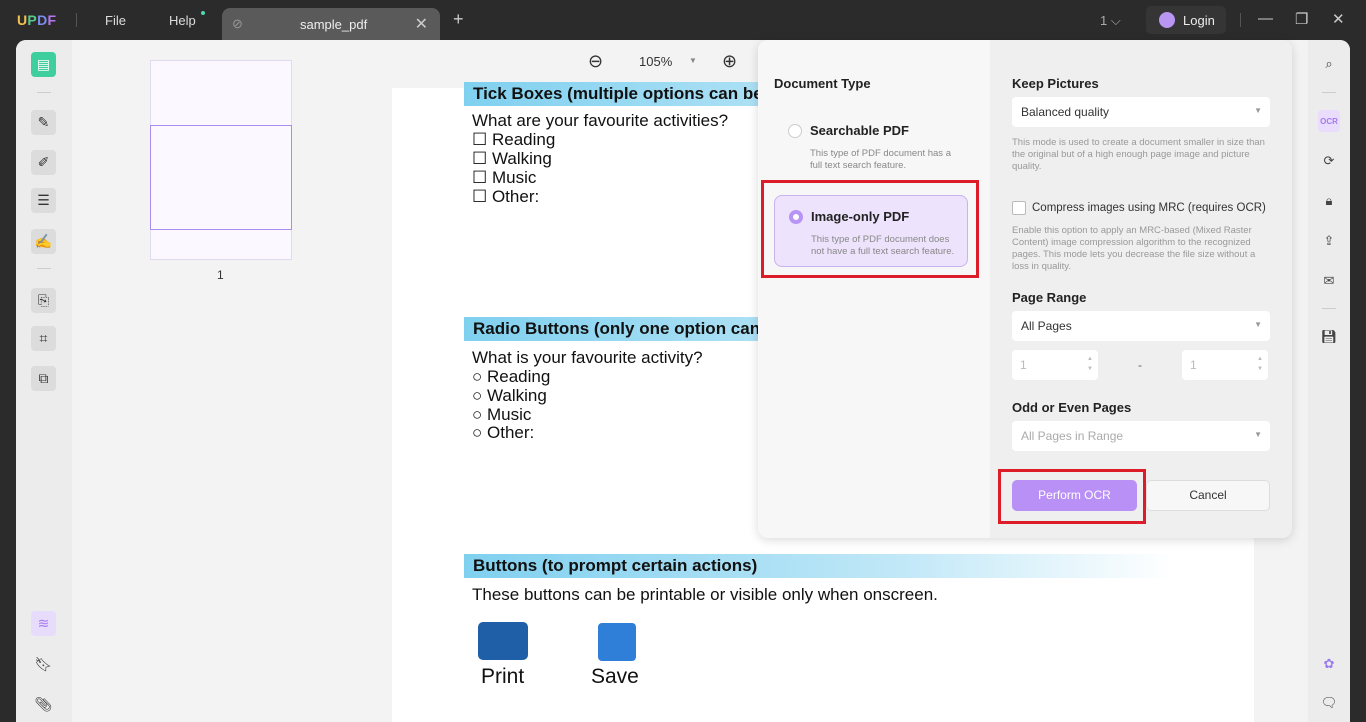 This screenshot has width=1366, height=722. What do you see at coordinates (1074, 495) in the screenshot?
I see `perform-ocr-button: Perform OCR` at bounding box center [1074, 495].